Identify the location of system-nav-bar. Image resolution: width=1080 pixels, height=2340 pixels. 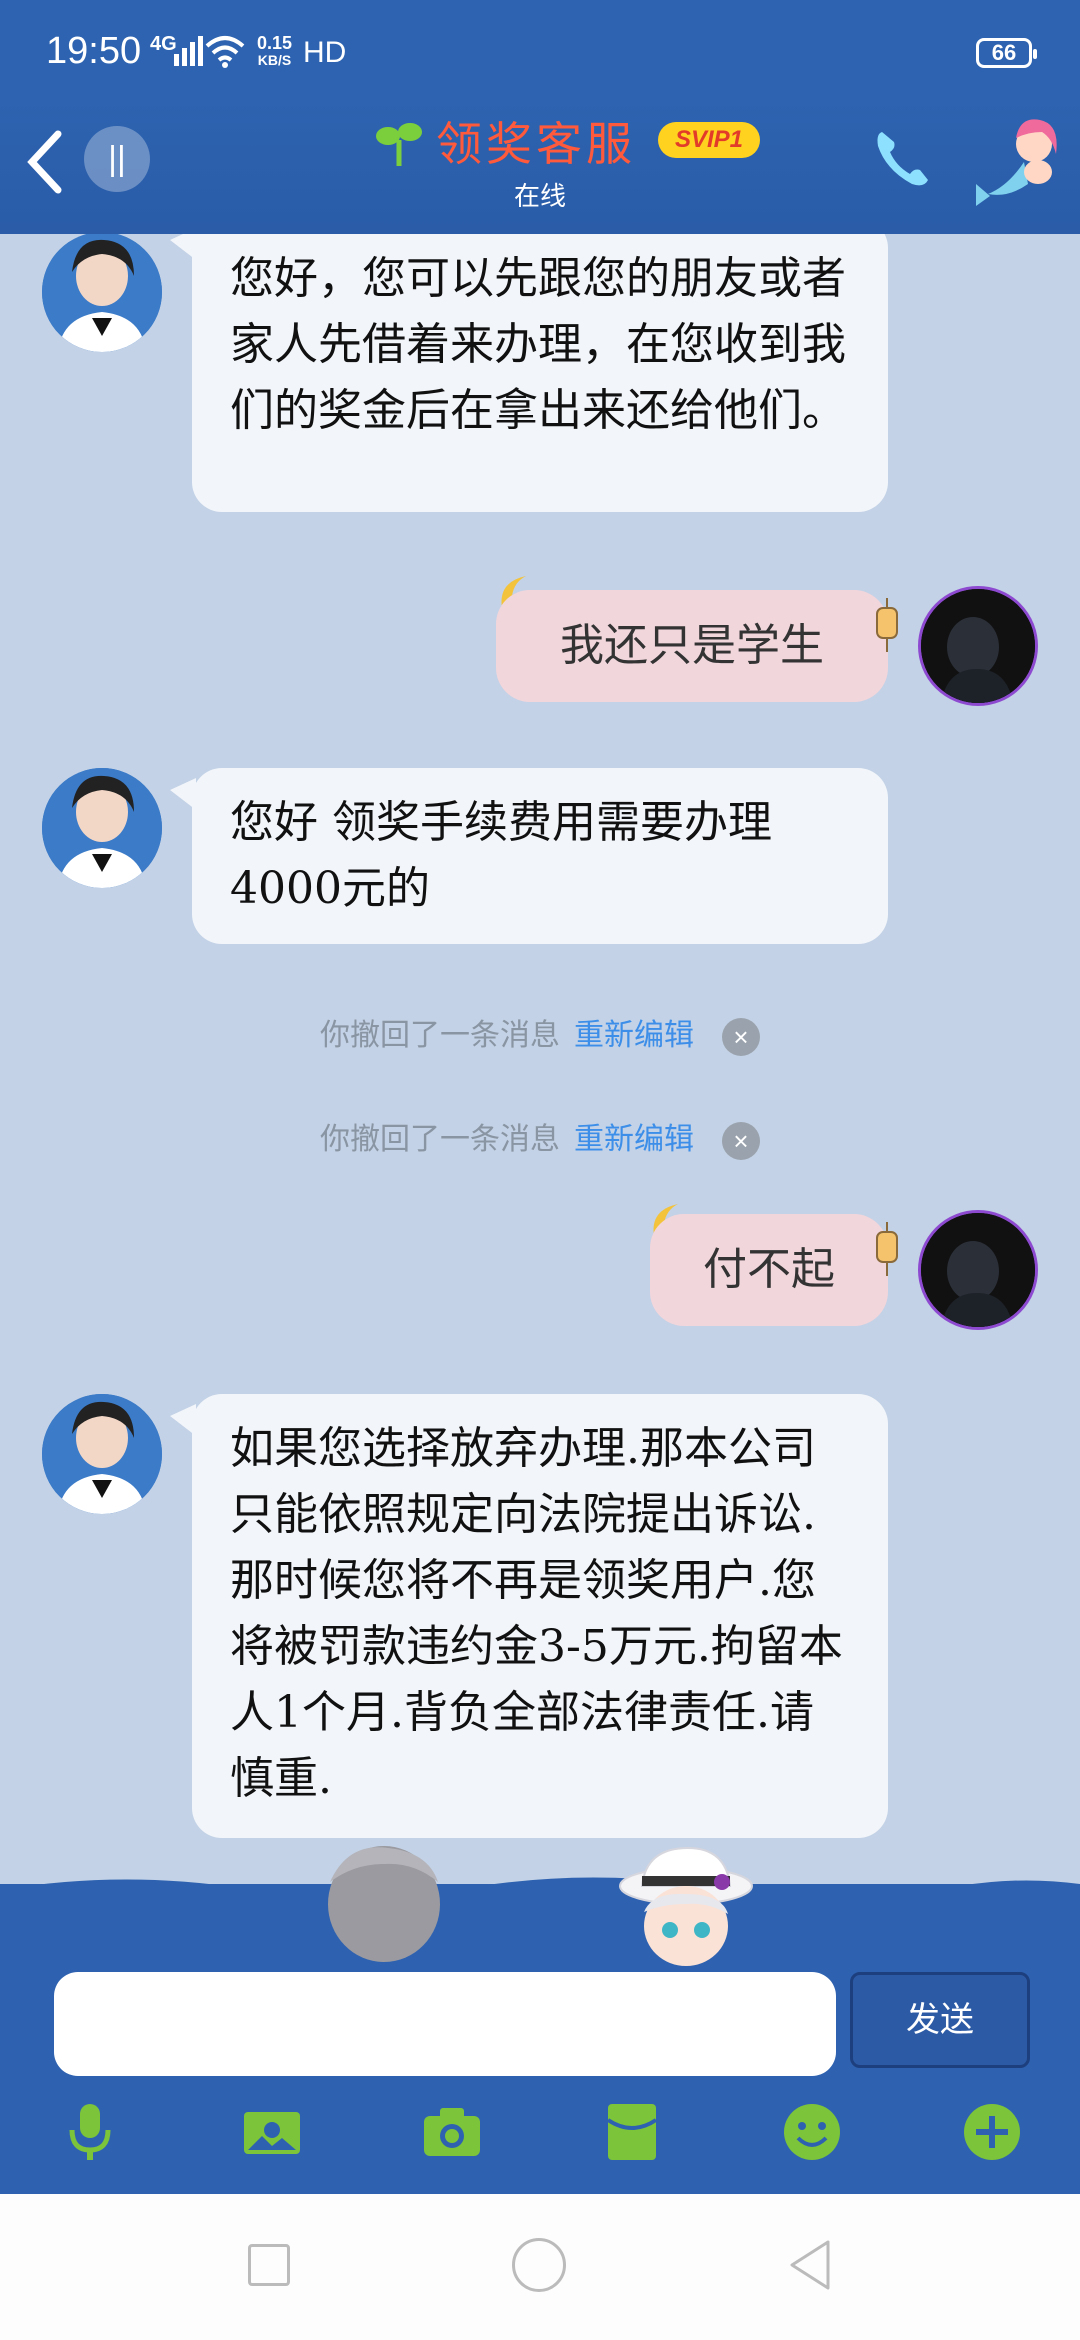
(540, 2267).